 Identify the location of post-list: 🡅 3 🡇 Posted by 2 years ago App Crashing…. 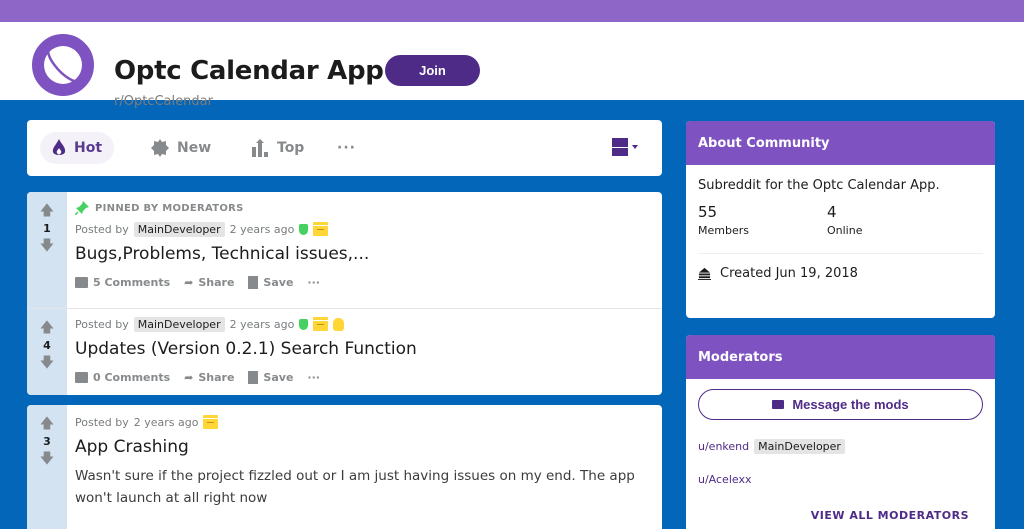
(344, 467).